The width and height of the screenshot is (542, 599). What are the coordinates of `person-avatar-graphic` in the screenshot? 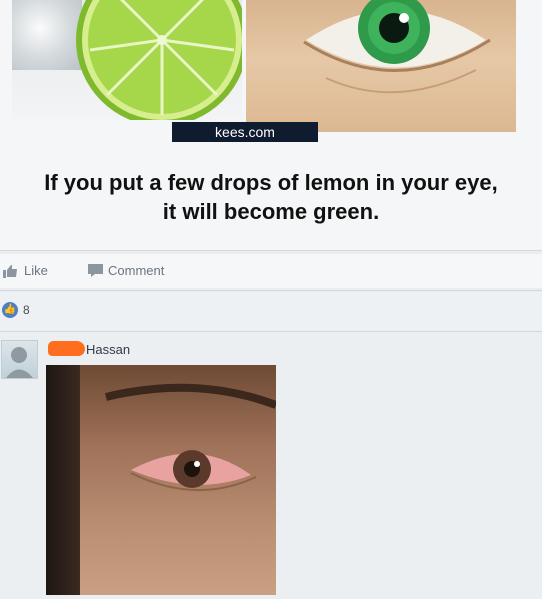 It's located at (19, 362).